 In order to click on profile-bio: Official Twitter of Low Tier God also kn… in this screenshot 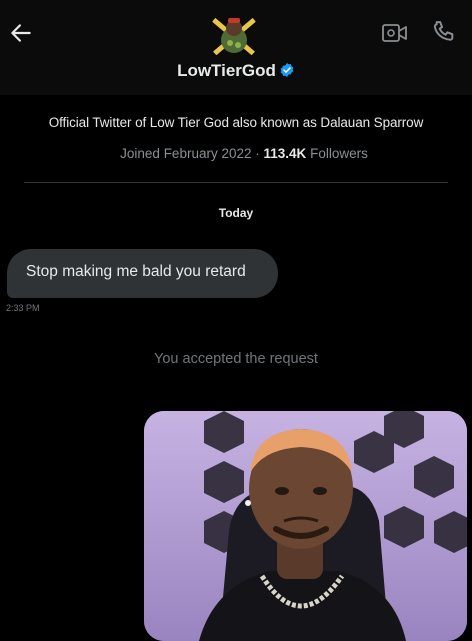, I will do `click(236, 122)`.